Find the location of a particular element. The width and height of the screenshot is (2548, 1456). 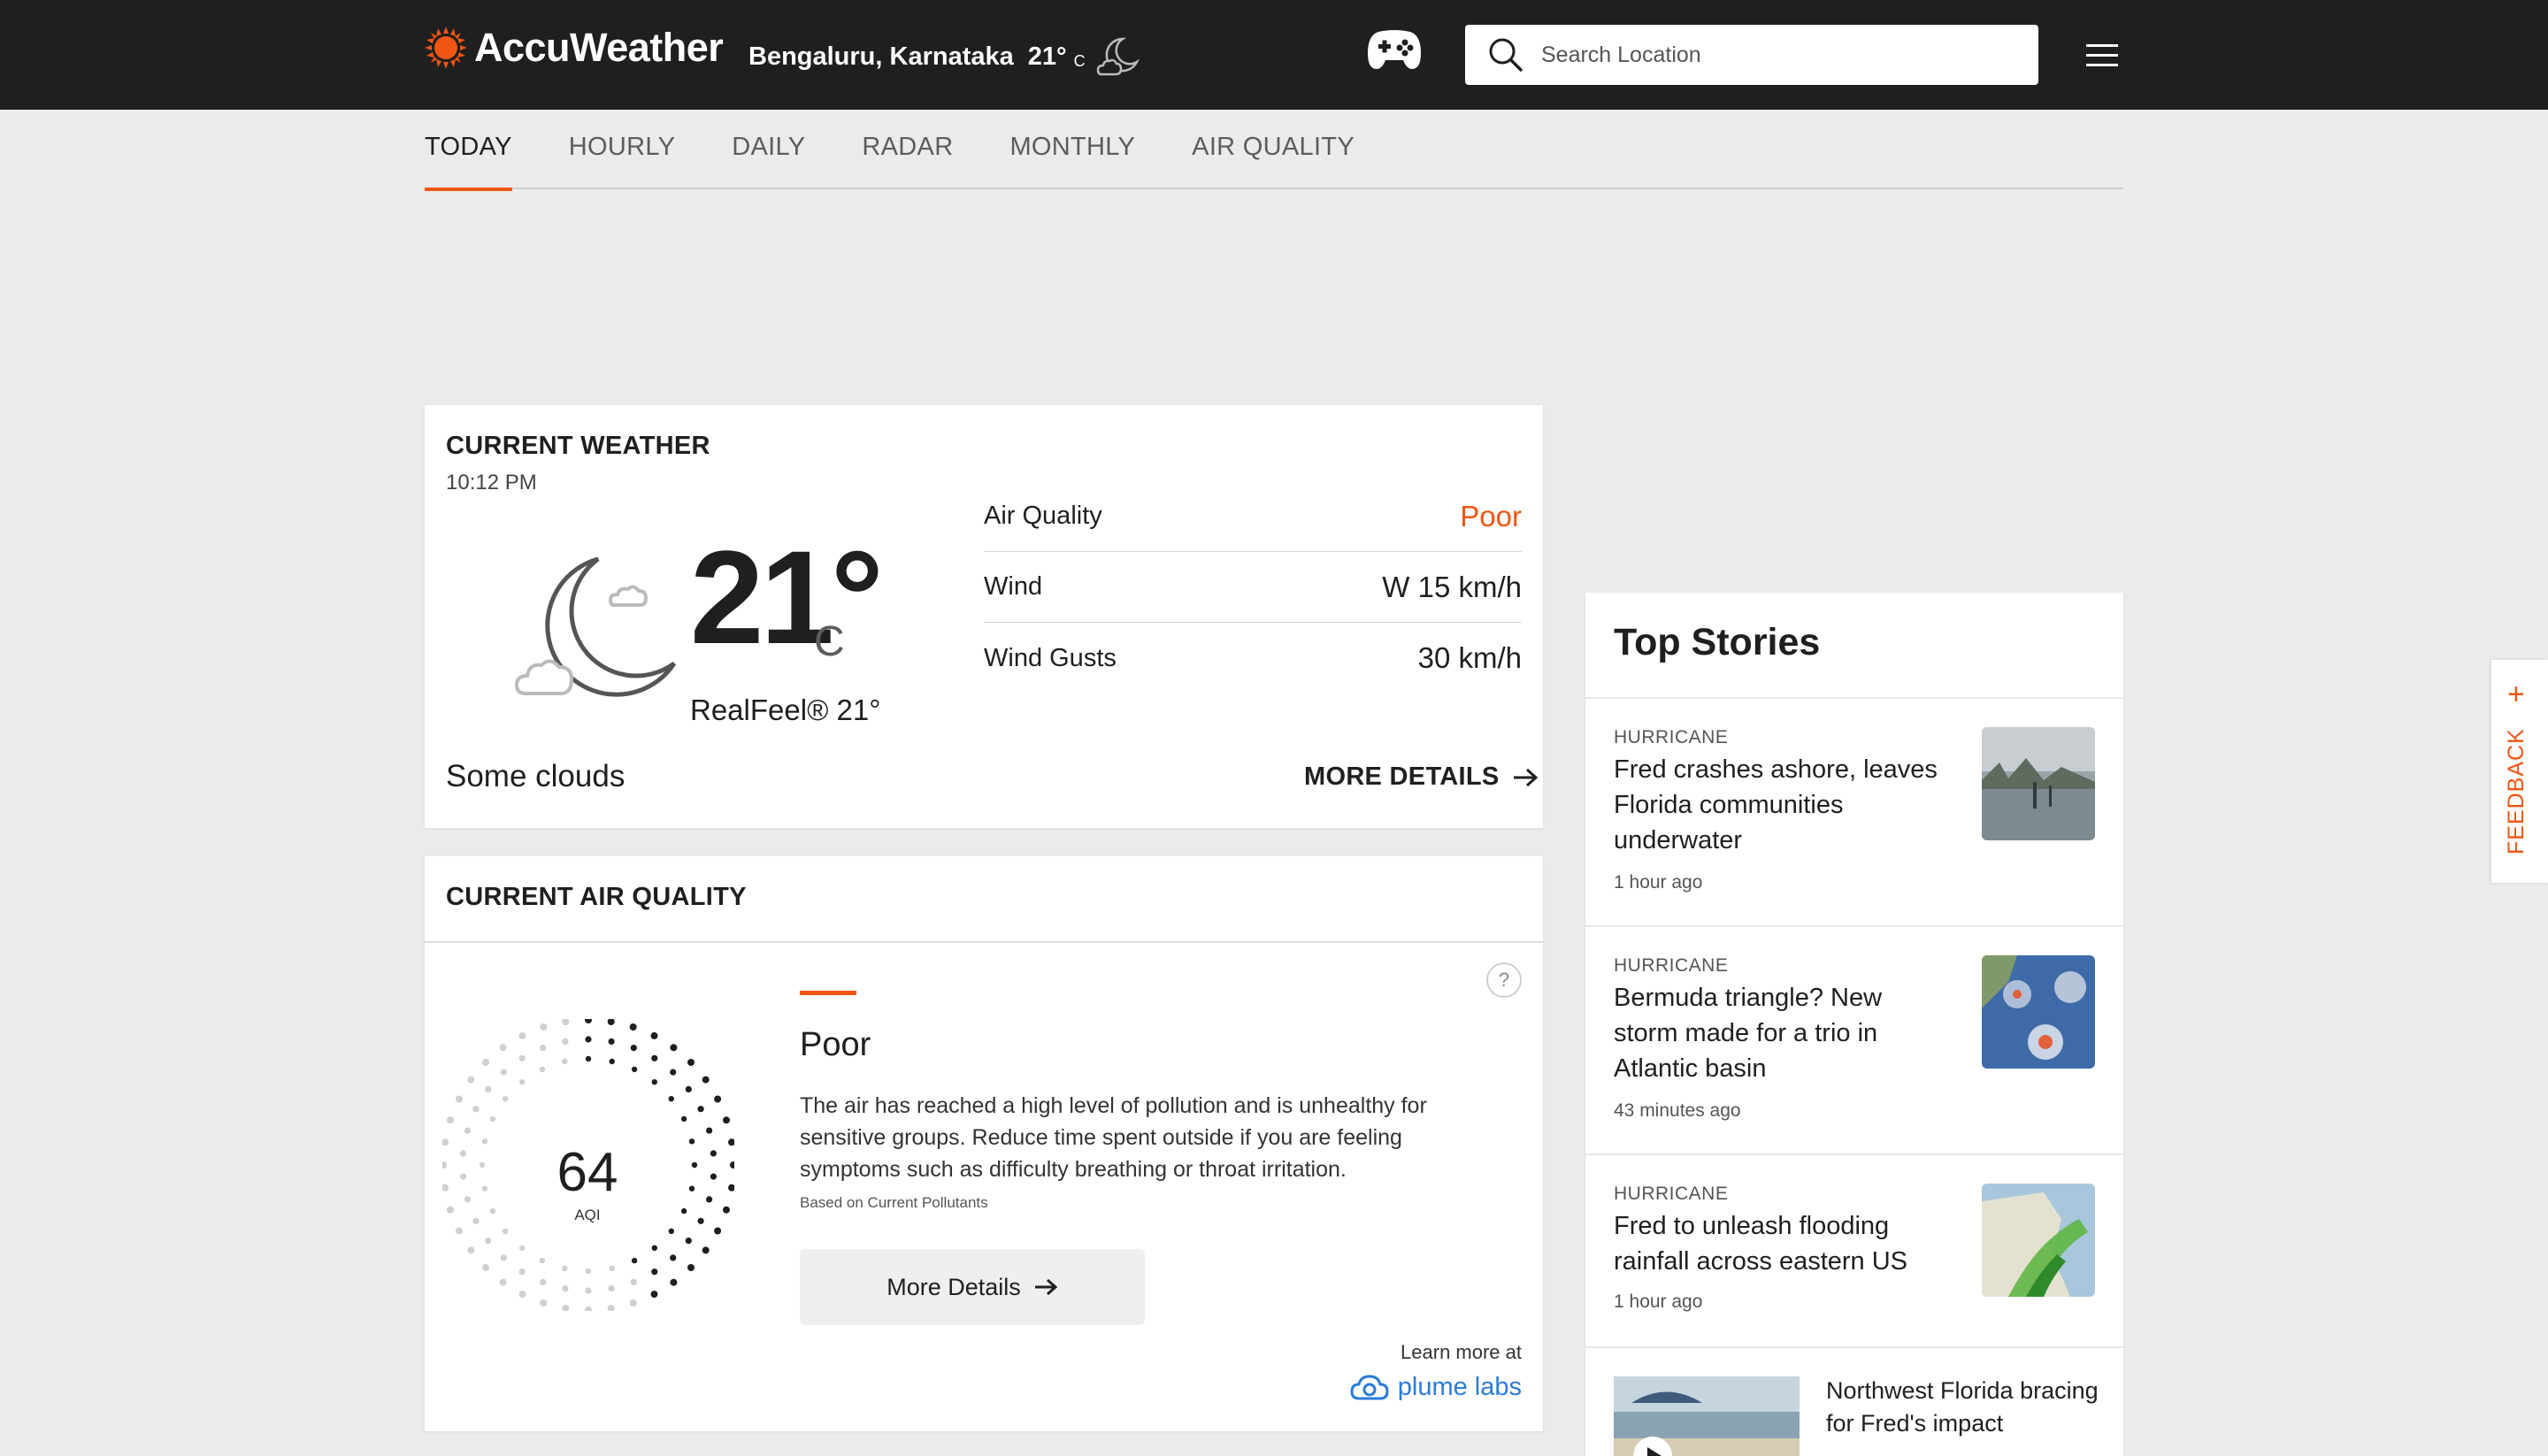

tab-hourly: HOURLY is located at coordinates (622, 149).